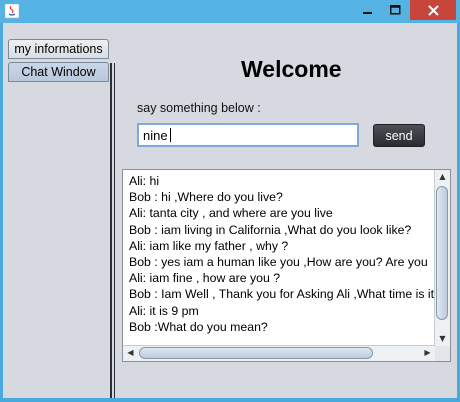  I want to click on minimize-button, so click(368, 10).